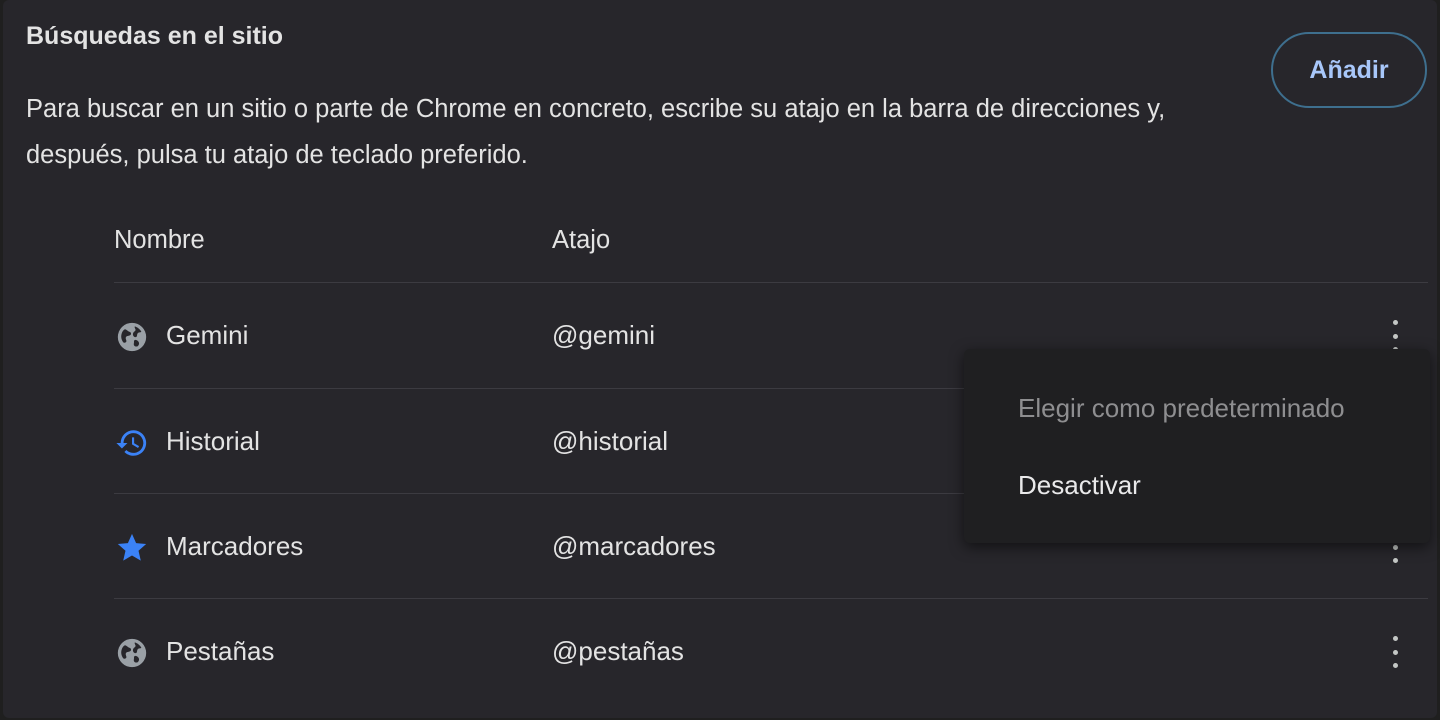 The image size is (1440, 720). Describe the element at coordinates (207, 335) in the screenshot. I see `row-name: Gemini` at that location.